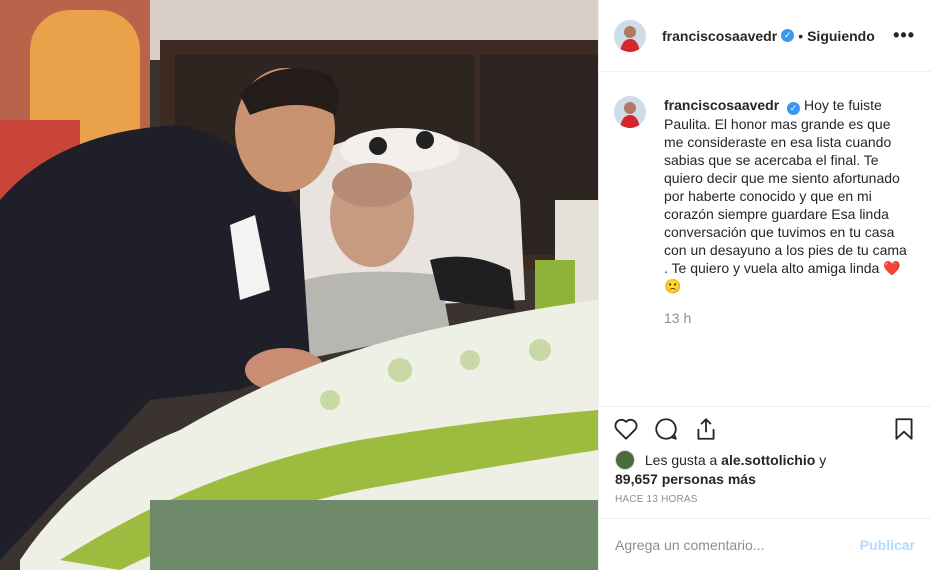 The height and width of the screenshot is (570, 931). I want to click on more-options-icon: •••, so click(904, 35).